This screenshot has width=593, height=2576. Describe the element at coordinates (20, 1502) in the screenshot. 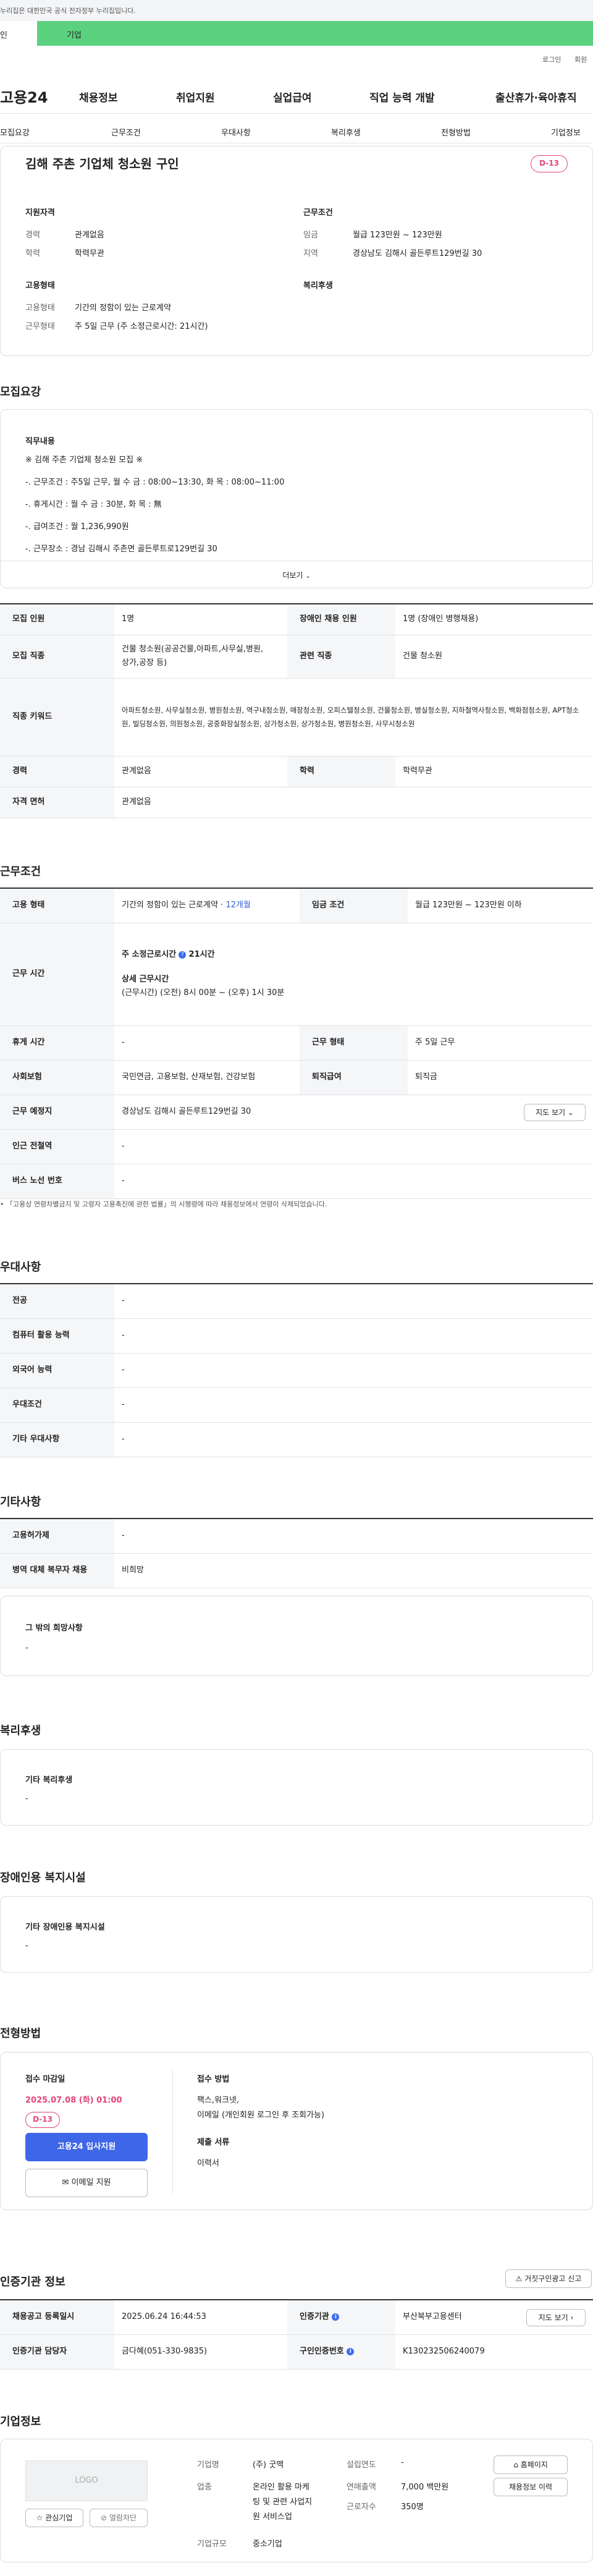

I see `etc-heading: 기타사항` at that location.